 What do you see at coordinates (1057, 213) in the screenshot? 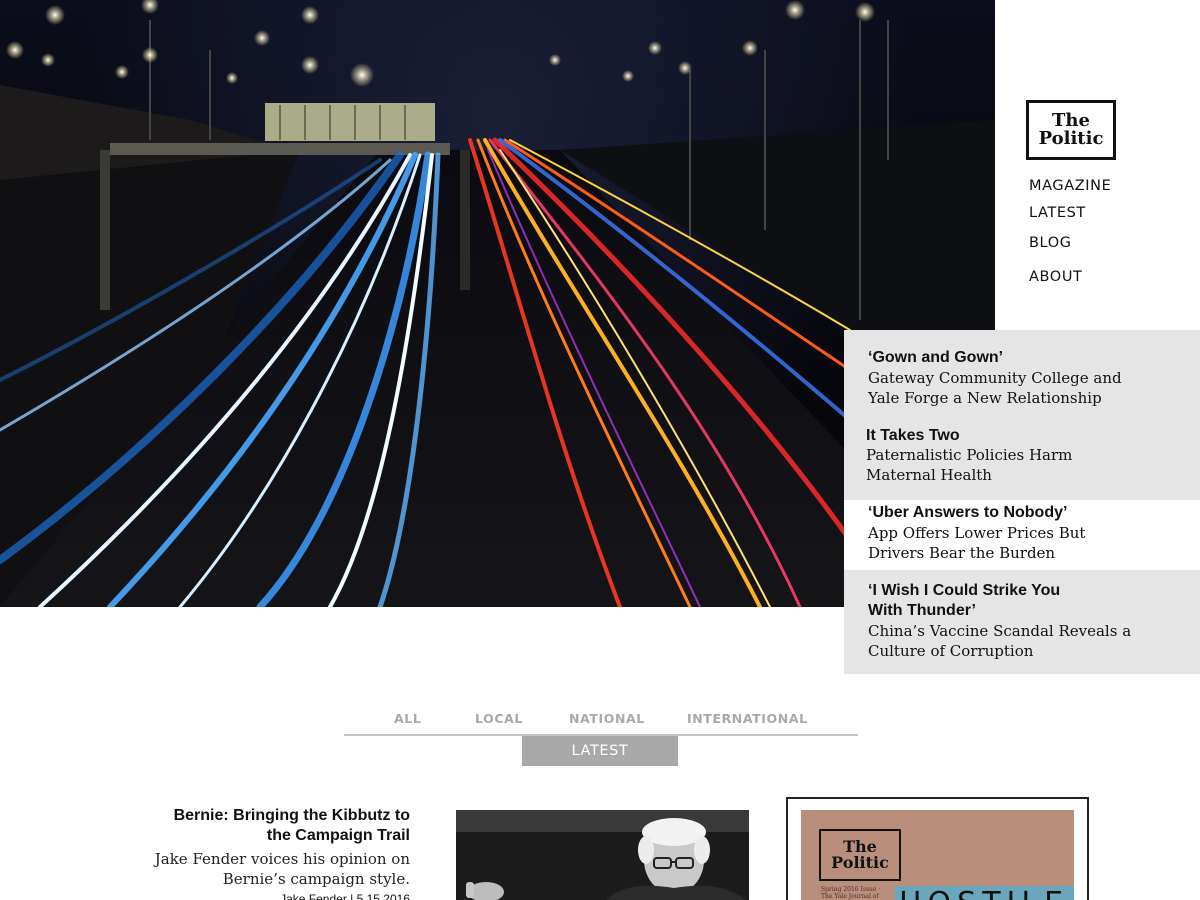
I see `nav-item-latest: LATEST` at bounding box center [1057, 213].